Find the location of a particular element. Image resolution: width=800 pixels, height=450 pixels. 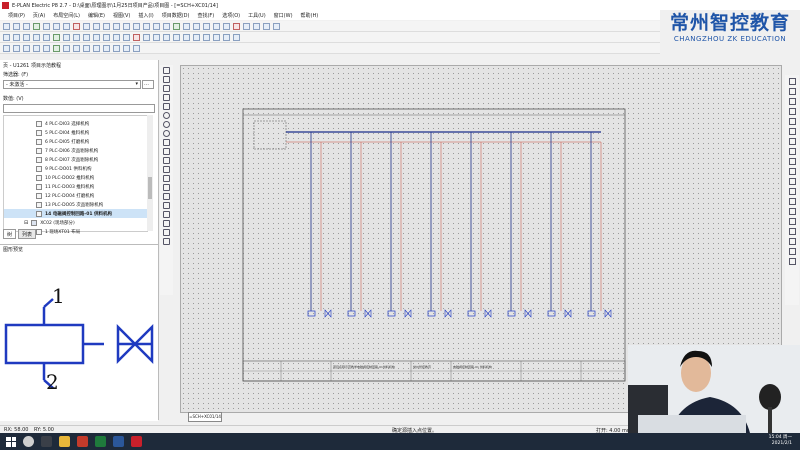

print-icon is located at coordinates (36, 26).